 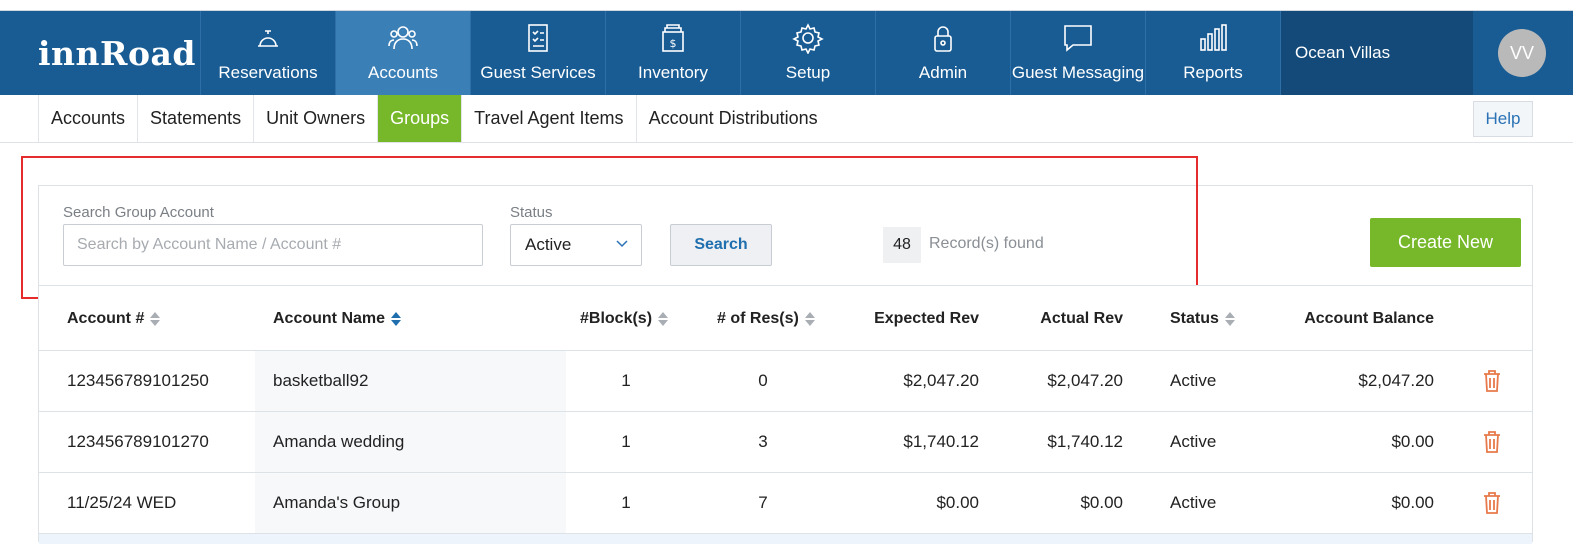 I want to click on account-name: Amanda's Group, so click(x=336, y=503).